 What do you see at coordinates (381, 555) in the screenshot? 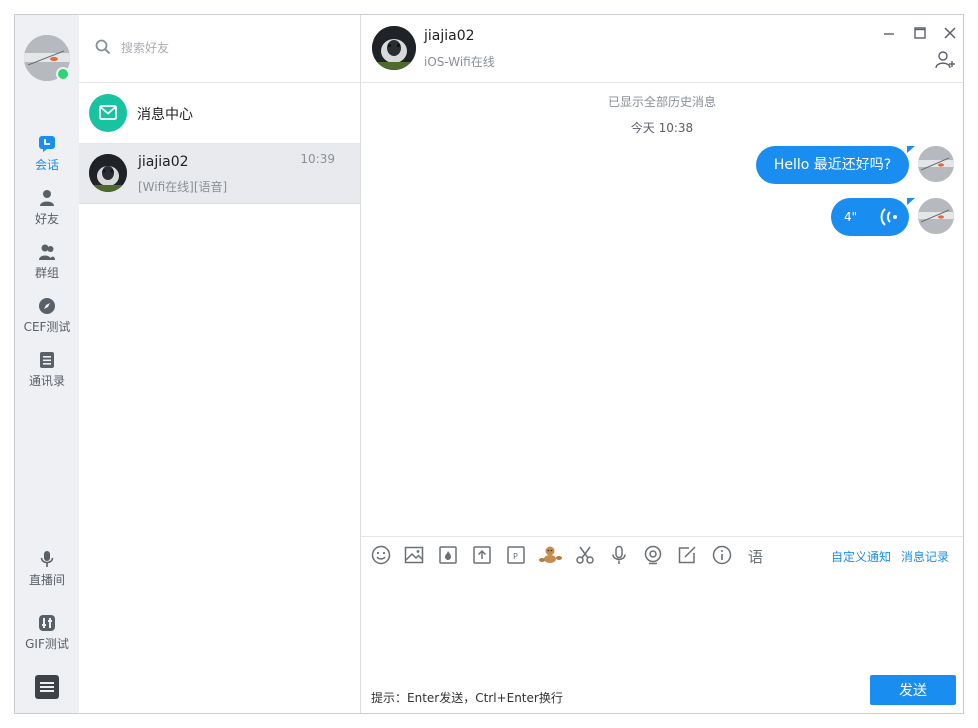
I see `emoji-icon` at bounding box center [381, 555].